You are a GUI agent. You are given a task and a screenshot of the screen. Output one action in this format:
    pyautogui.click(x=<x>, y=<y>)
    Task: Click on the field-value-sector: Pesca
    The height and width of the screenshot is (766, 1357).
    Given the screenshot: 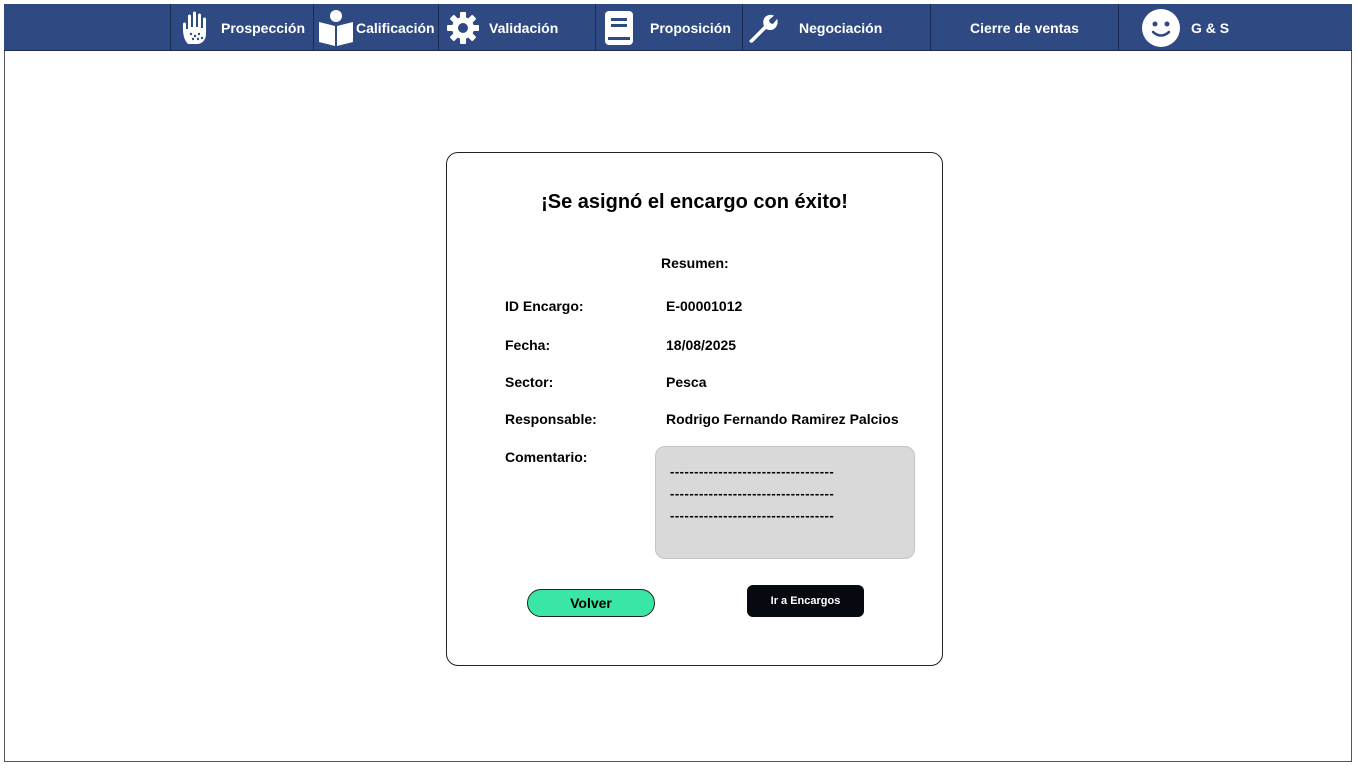 What is the action you would take?
    pyautogui.click(x=686, y=382)
    